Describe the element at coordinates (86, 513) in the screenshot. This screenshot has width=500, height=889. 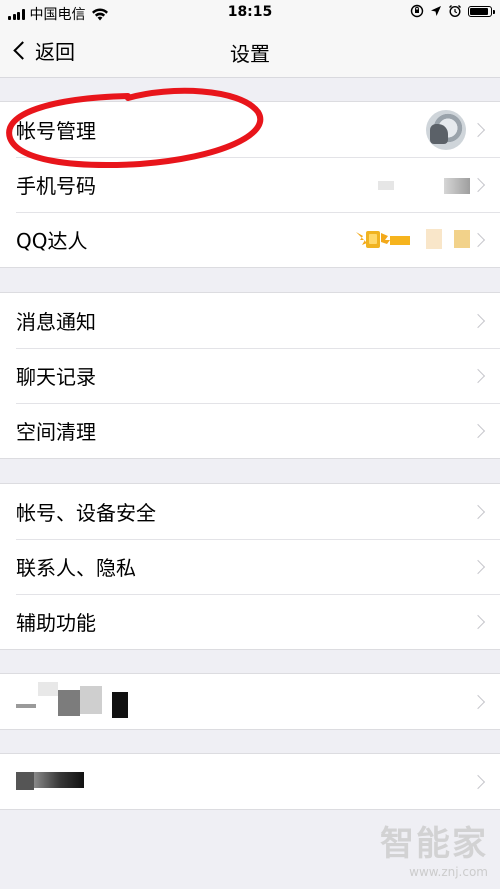
I see `row-label: 帐号、设备安全` at that location.